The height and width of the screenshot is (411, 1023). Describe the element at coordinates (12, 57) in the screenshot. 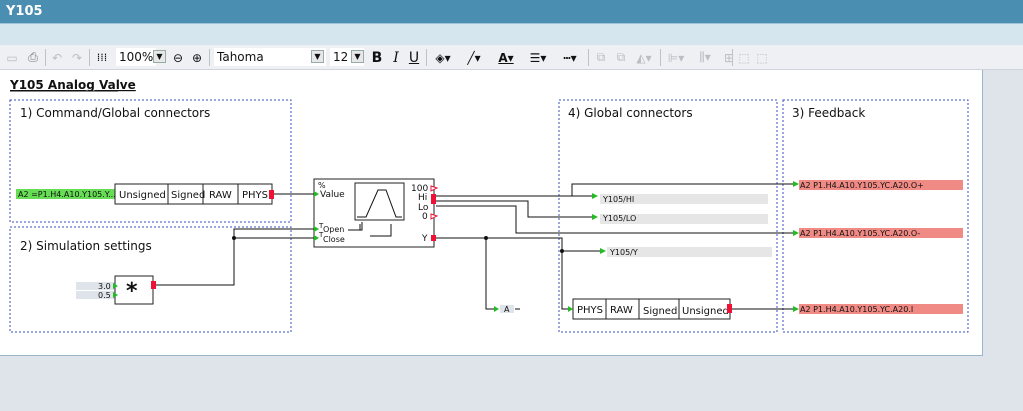

I see `save-icon: ▭` at that location.